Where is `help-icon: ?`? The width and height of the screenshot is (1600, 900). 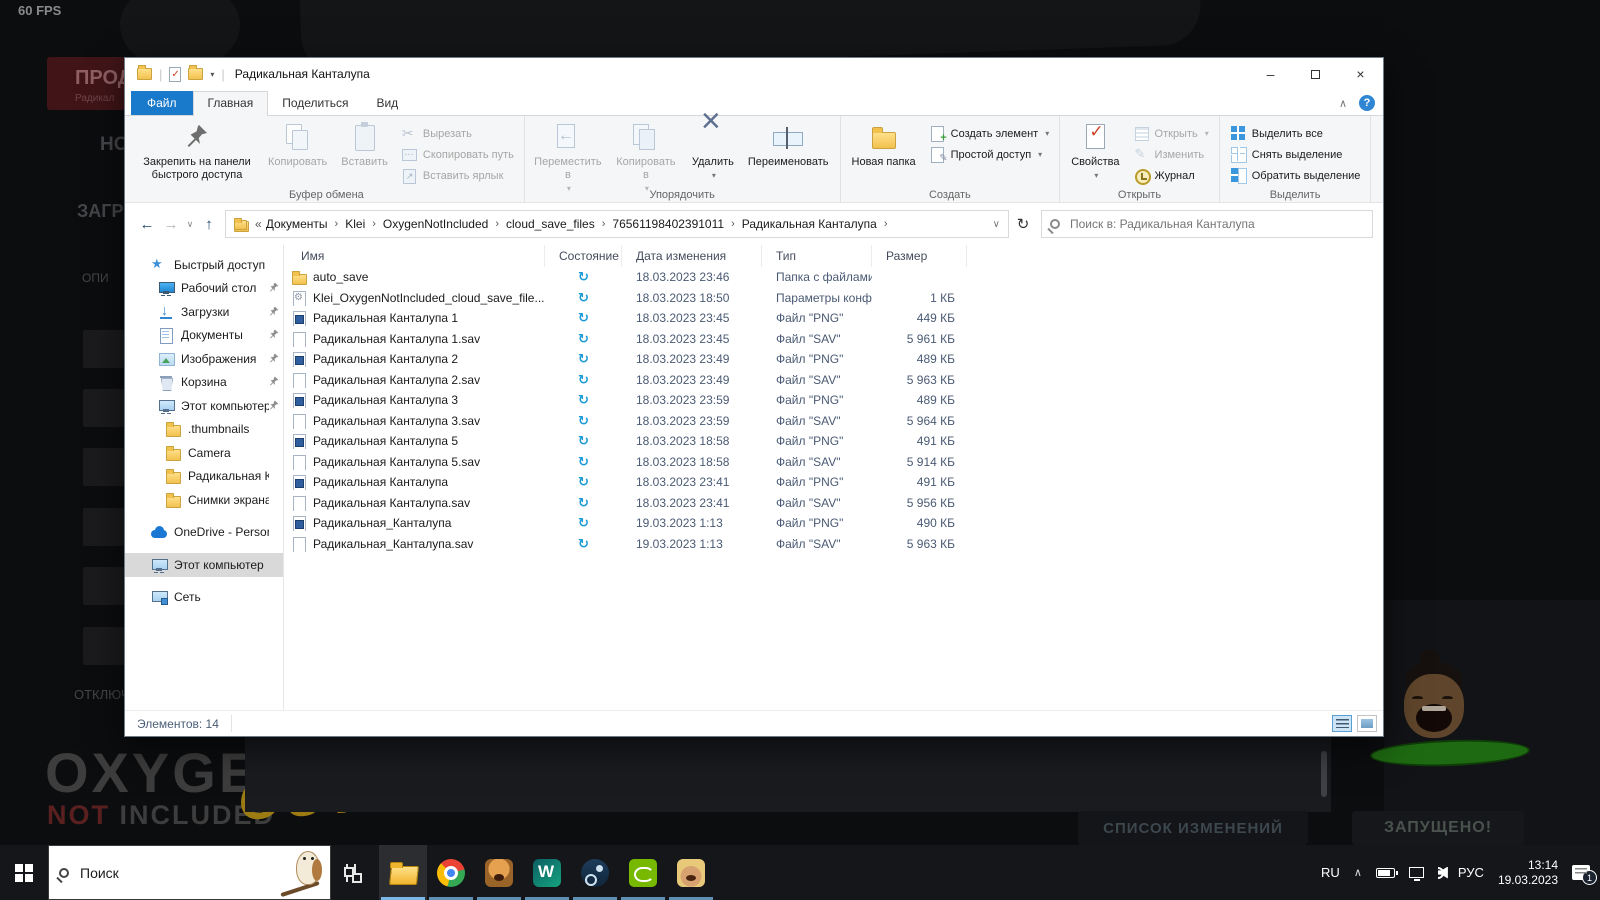 help-icon: ? is located at coordinates (1367, 103).